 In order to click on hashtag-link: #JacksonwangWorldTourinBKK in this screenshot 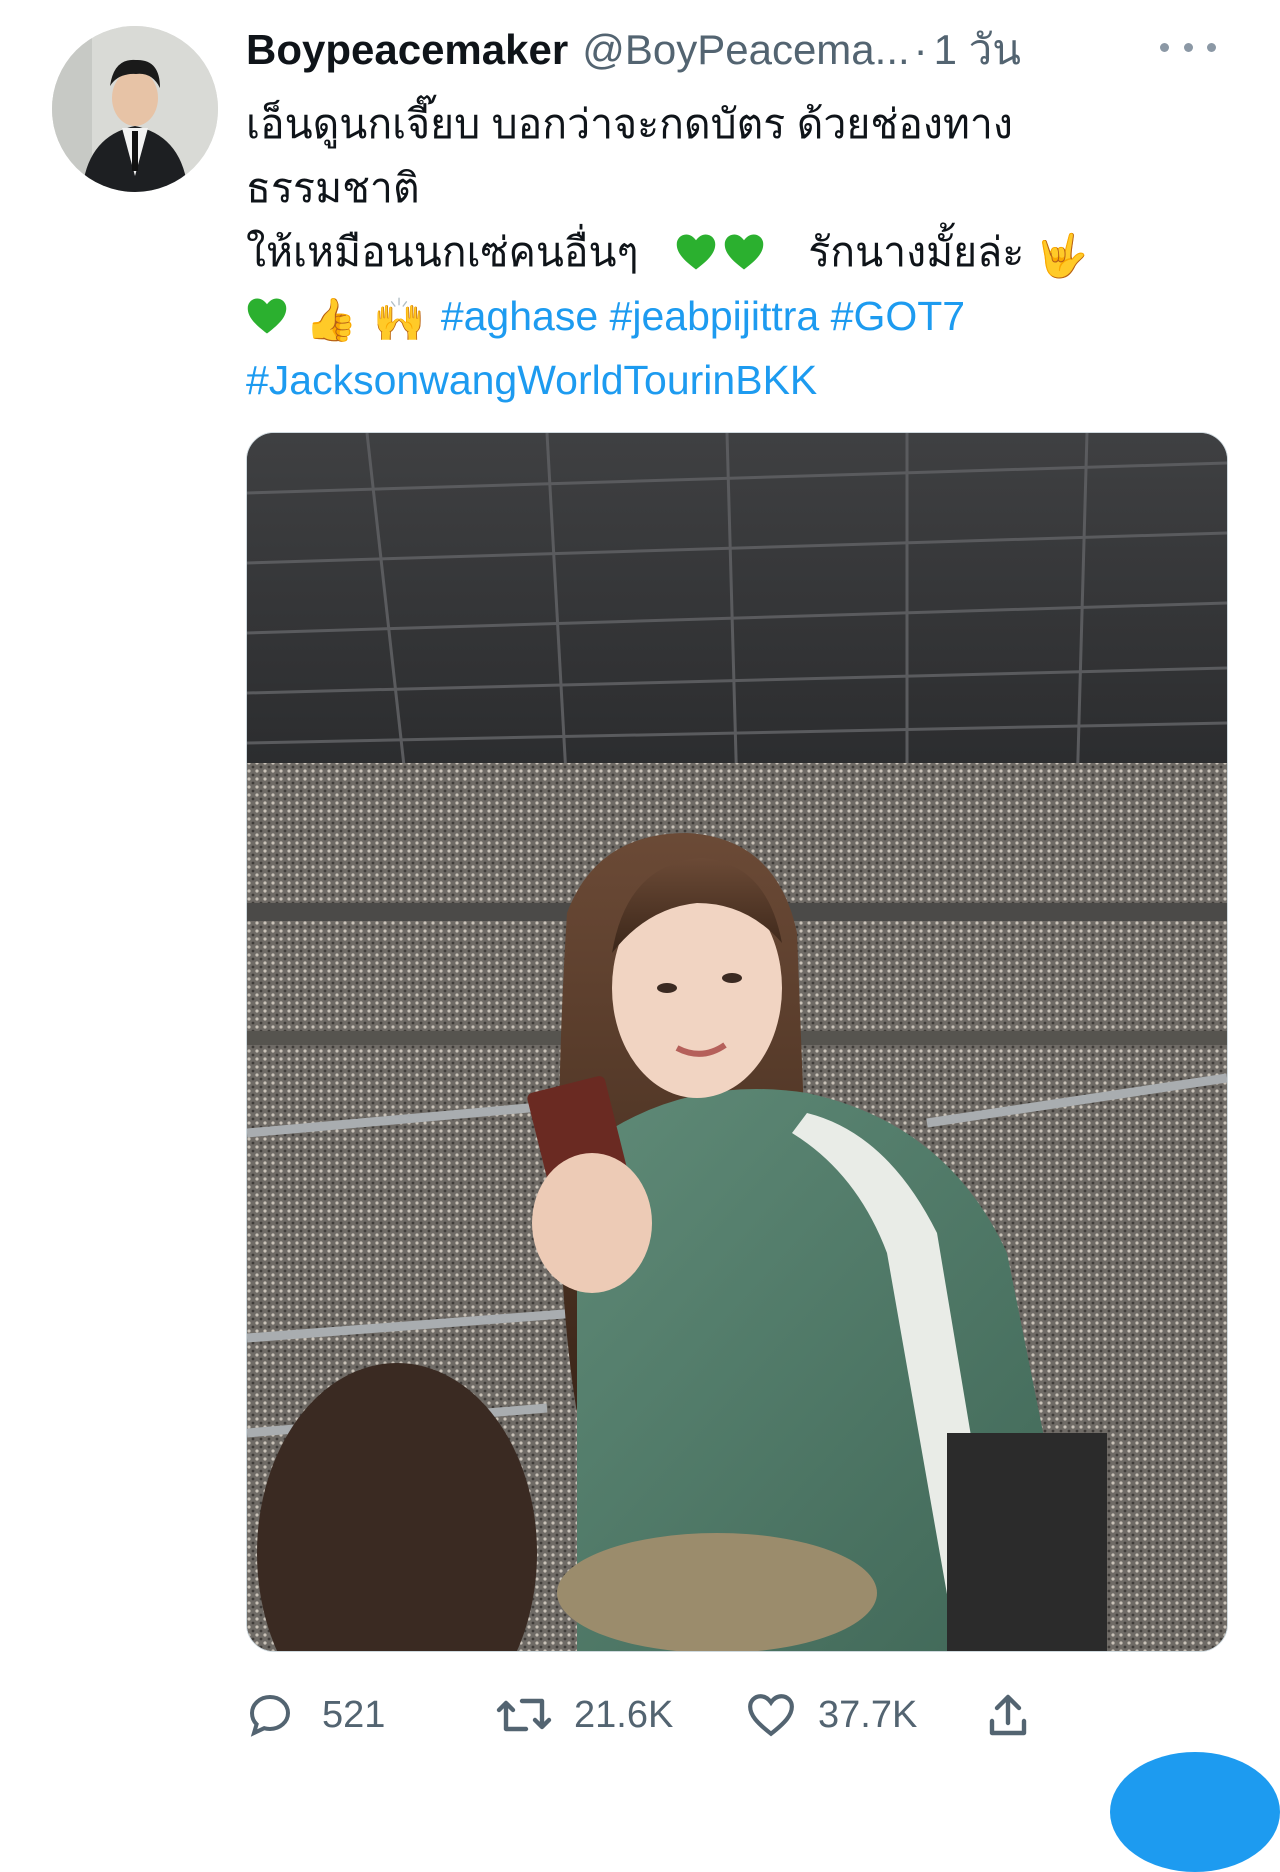, I will do `click(531, 380)`.